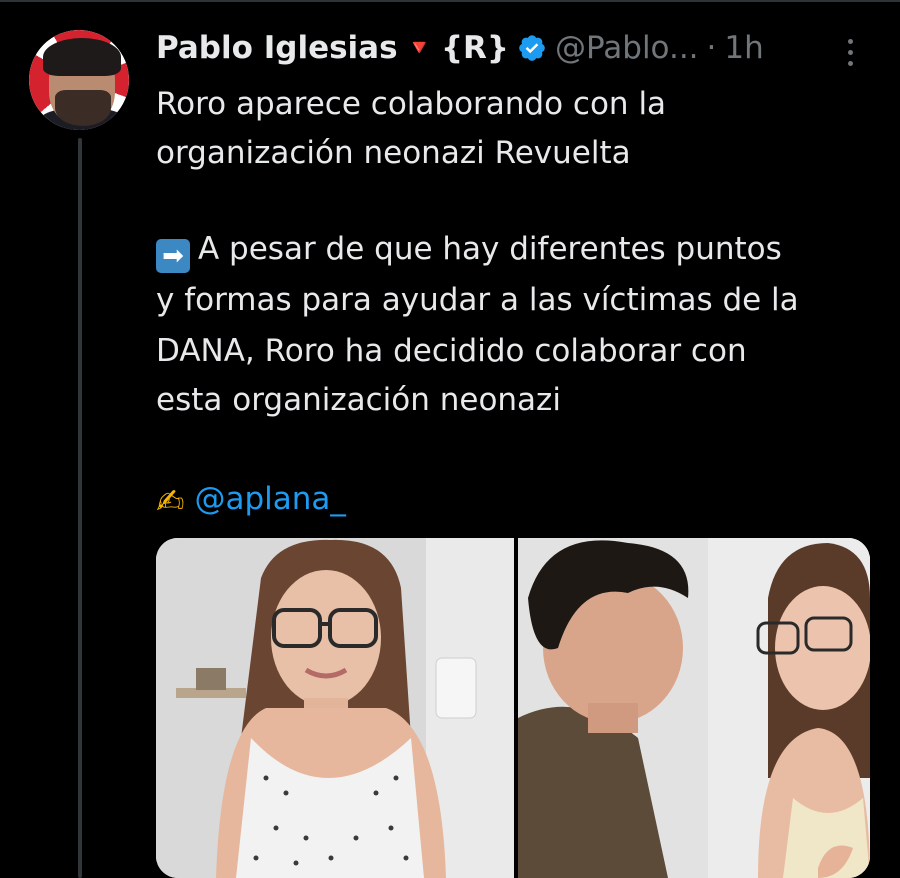 This screenshot has height=878, width=900. I want to click on verified-badge-icon, so click(532, 48).